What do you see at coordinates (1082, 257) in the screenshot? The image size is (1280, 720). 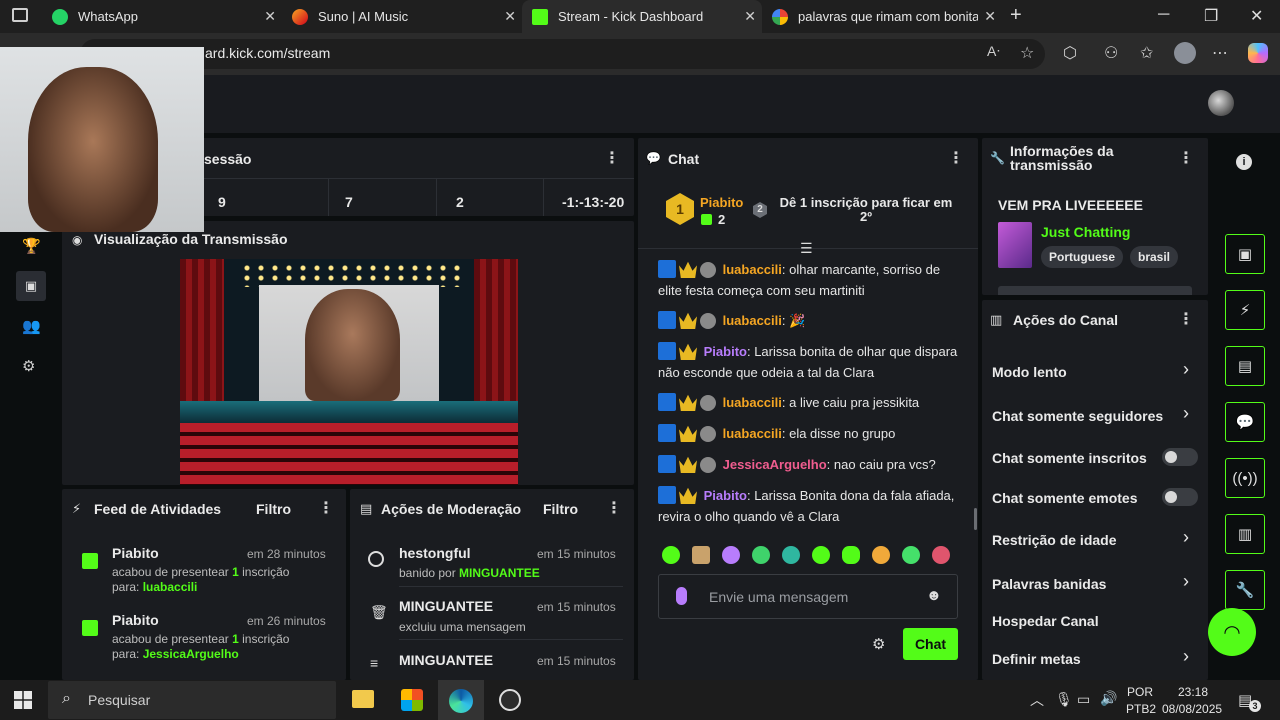 I see `tag-chip: Portuguese` at bounding box center [1082, 257].